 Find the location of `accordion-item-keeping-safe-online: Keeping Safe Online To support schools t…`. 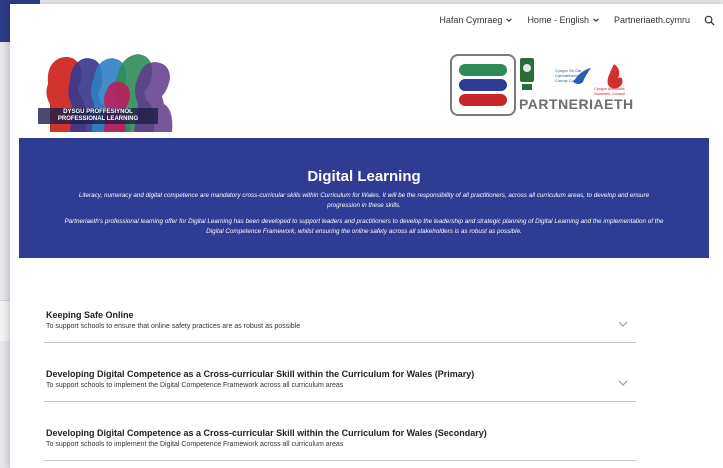

accordion-item-keeping-safe-online: Keeping Safe Online To support schools t… is located at coordinates (340, 318).